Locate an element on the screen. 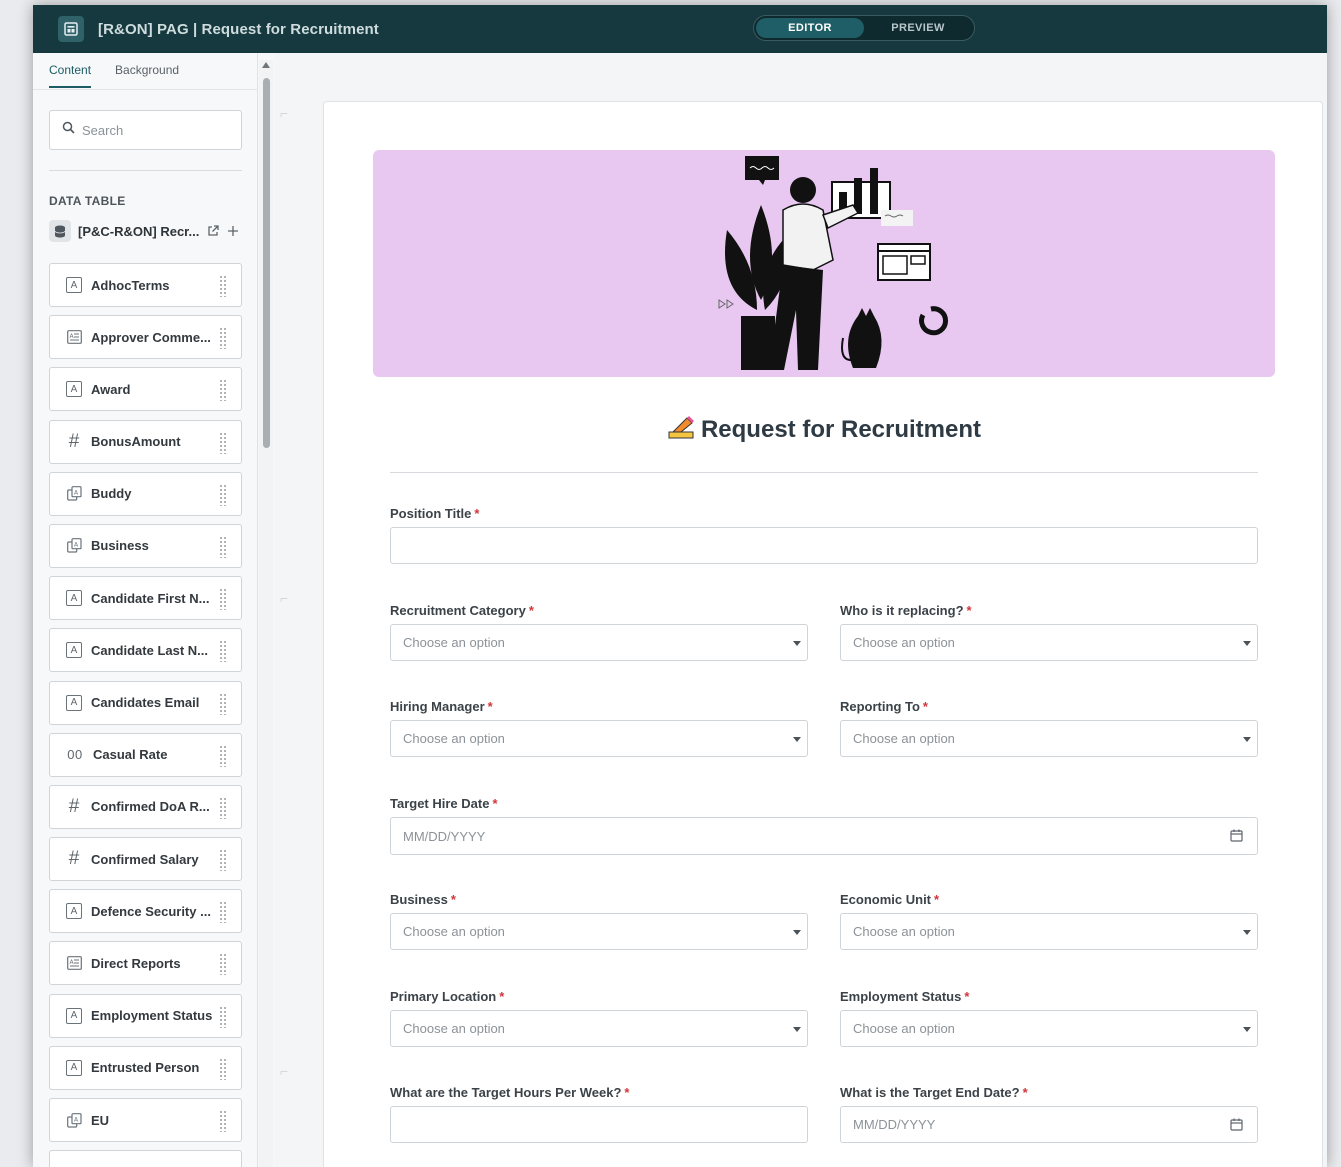 The width and height of the screenshot is (1341, 1167). label-text: Business is located at coordinates (419, 899).